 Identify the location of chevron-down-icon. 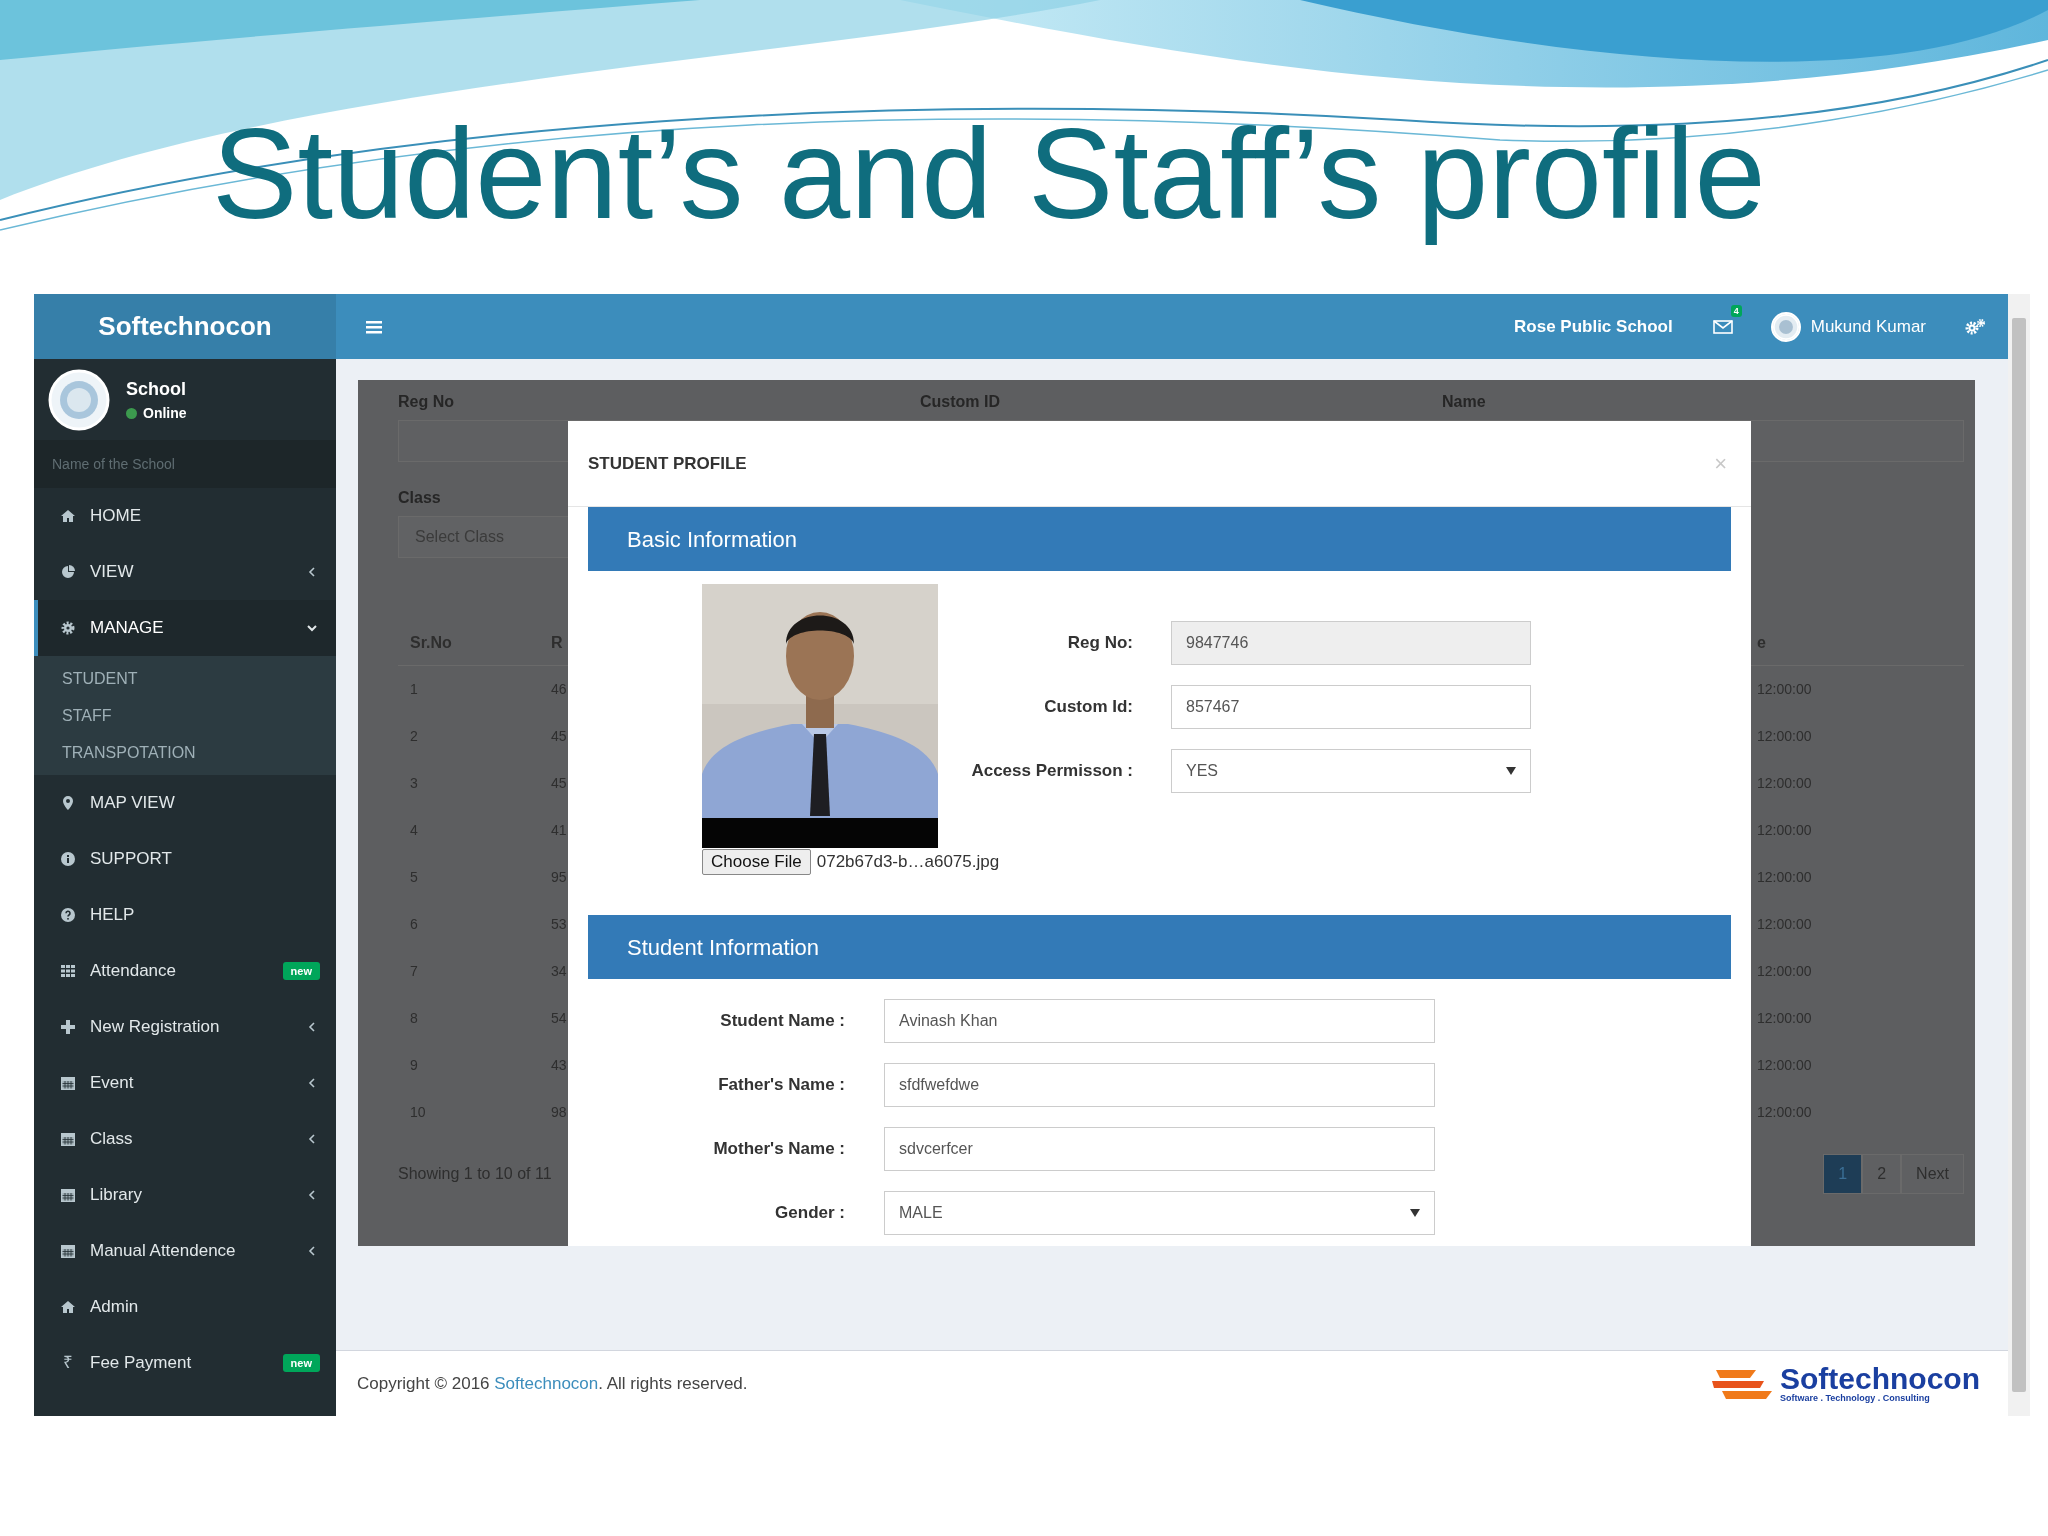
(312, 628).